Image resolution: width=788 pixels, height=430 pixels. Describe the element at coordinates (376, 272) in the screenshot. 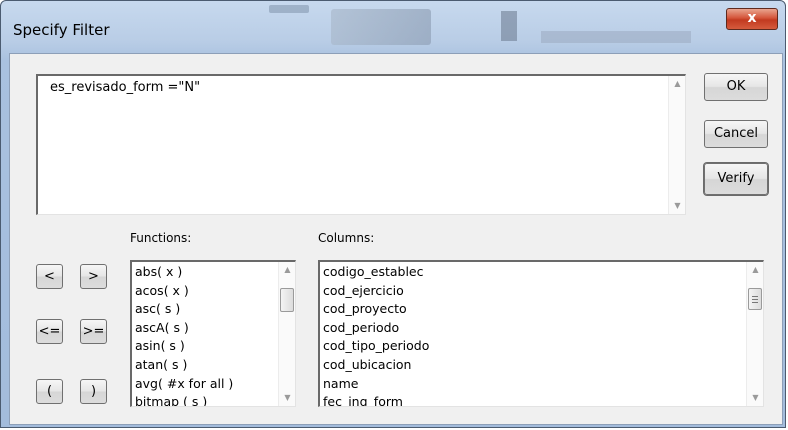

I see `list-item: codigo_establec` at that location.